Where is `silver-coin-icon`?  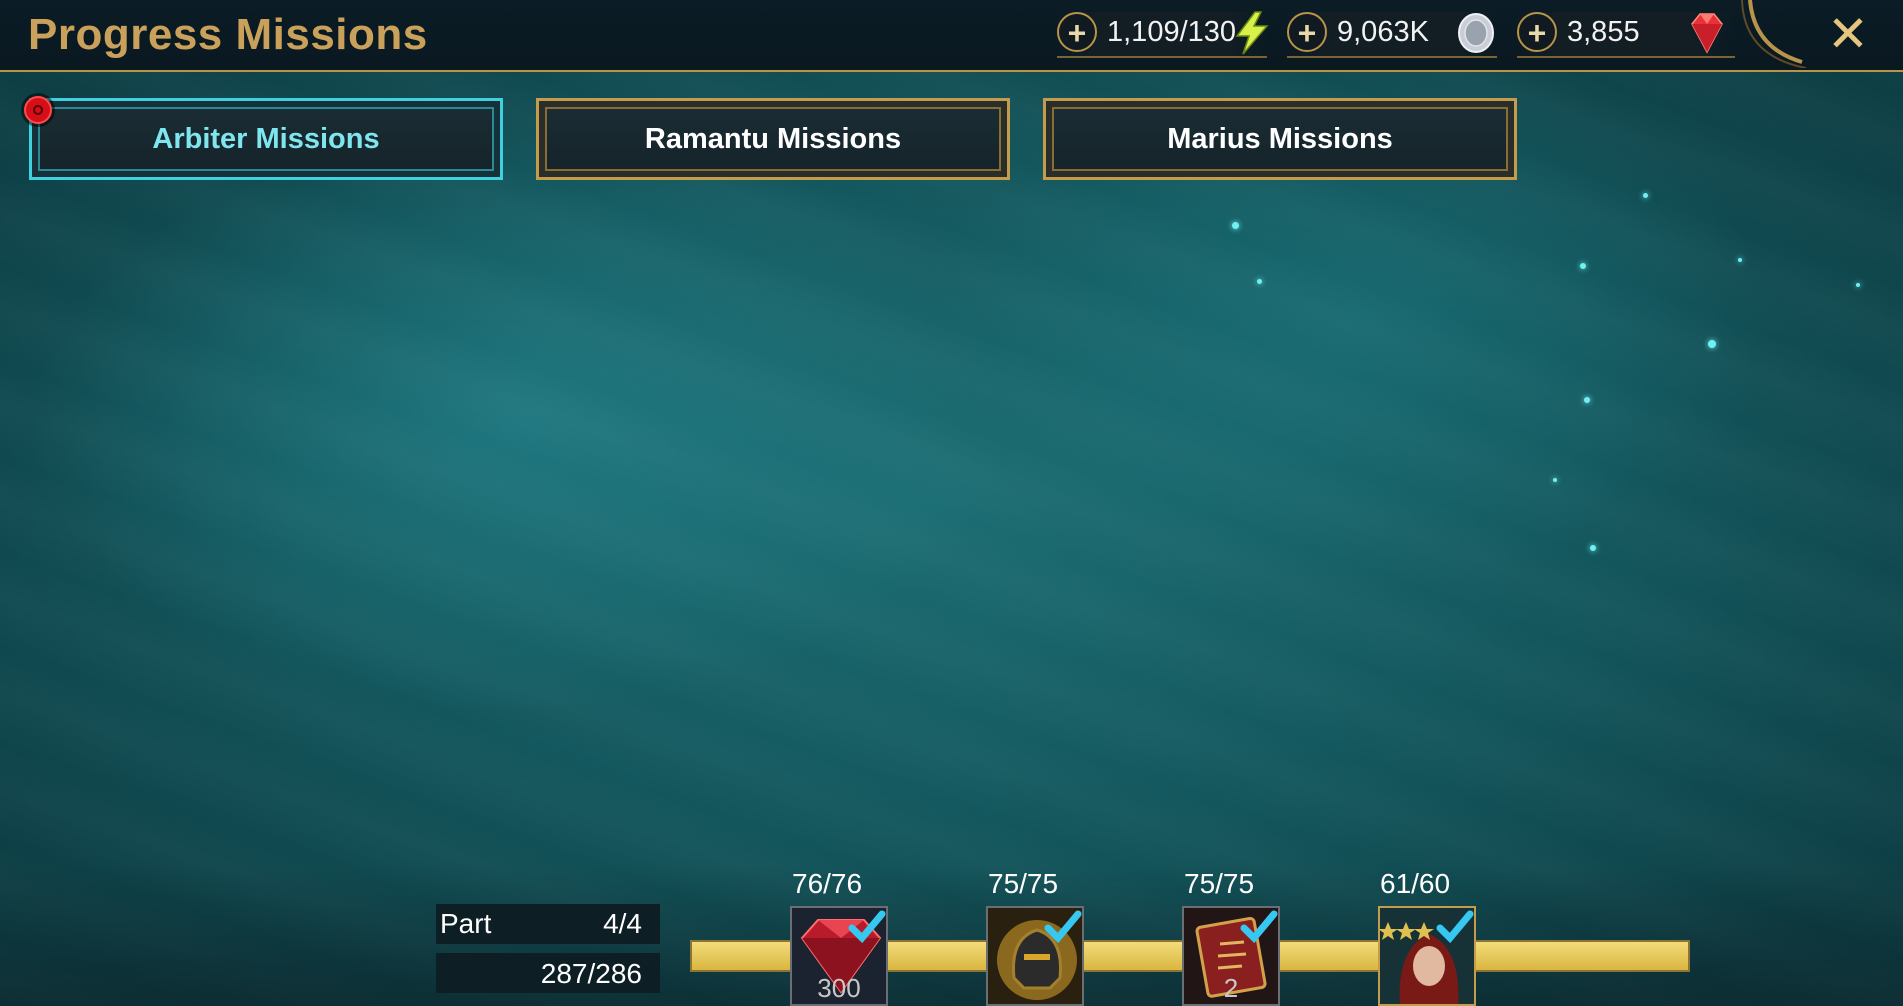 silver-coin-icon is located at coordinates (1476, 33).